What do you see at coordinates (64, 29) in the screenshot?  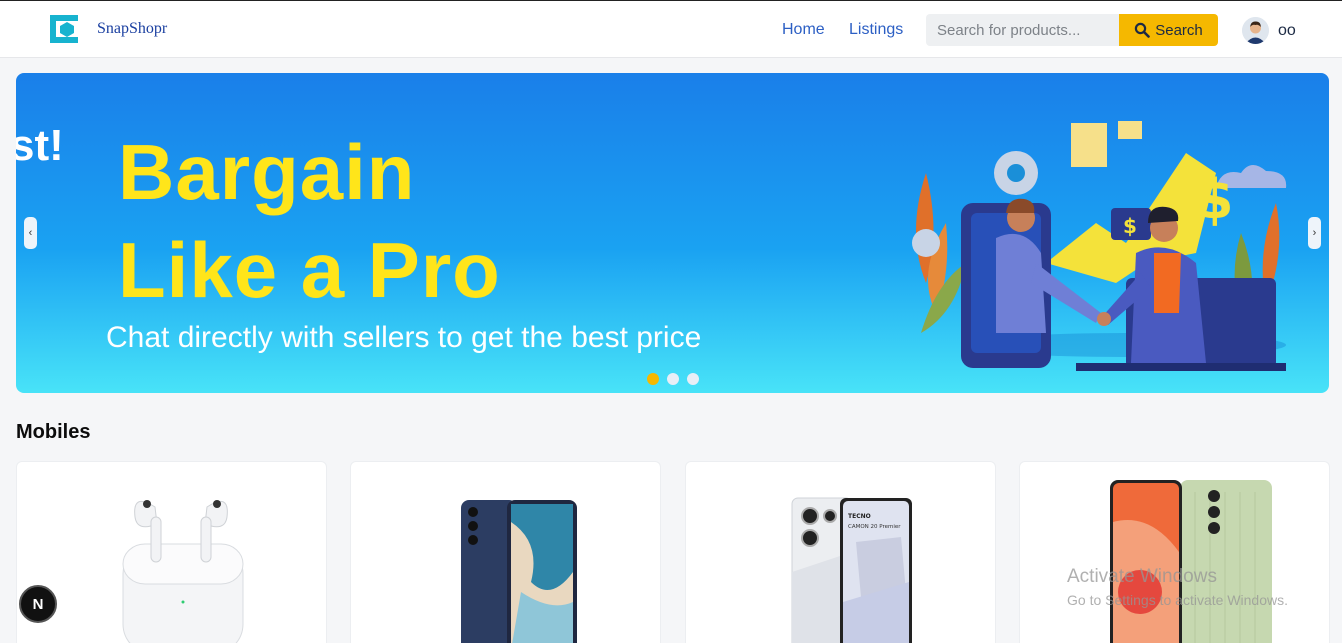 I see `logo-icon` at bounding box center [64, 29].